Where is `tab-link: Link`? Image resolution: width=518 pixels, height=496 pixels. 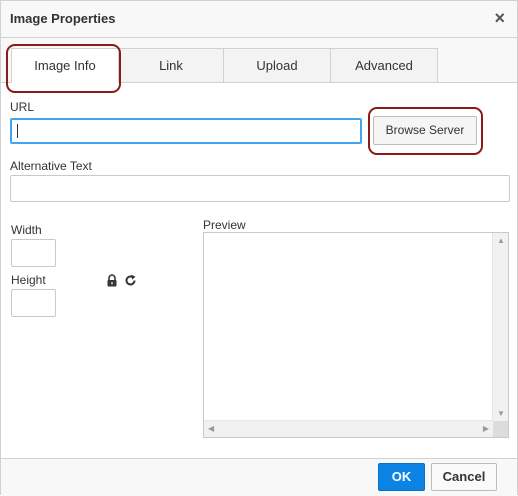 tab-link: Link is located at coordinates (171, 65).